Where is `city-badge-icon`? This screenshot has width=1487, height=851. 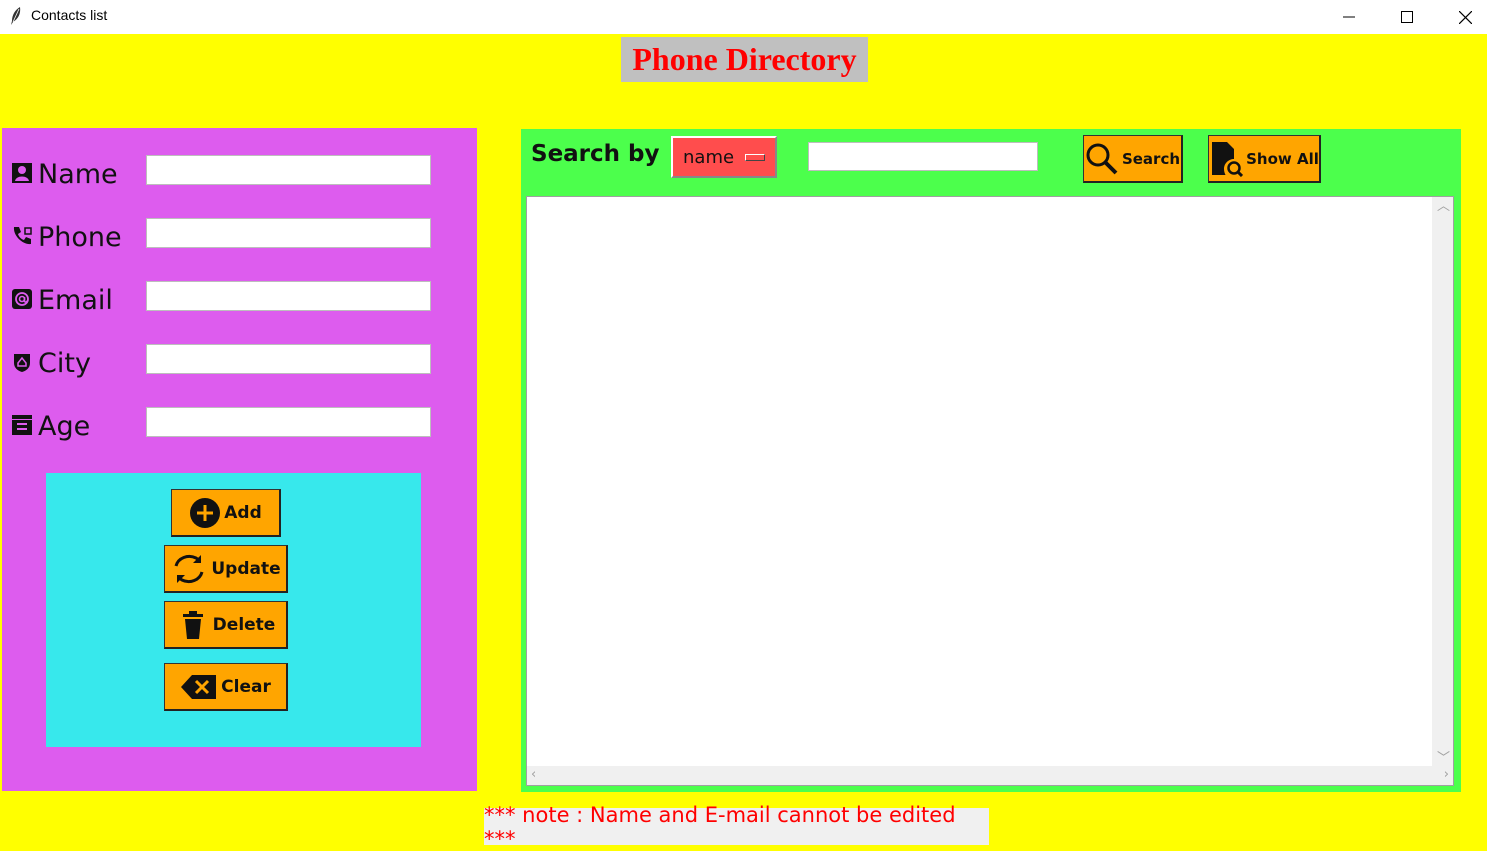 city-badge-icon is located at coordinates (22, 363).